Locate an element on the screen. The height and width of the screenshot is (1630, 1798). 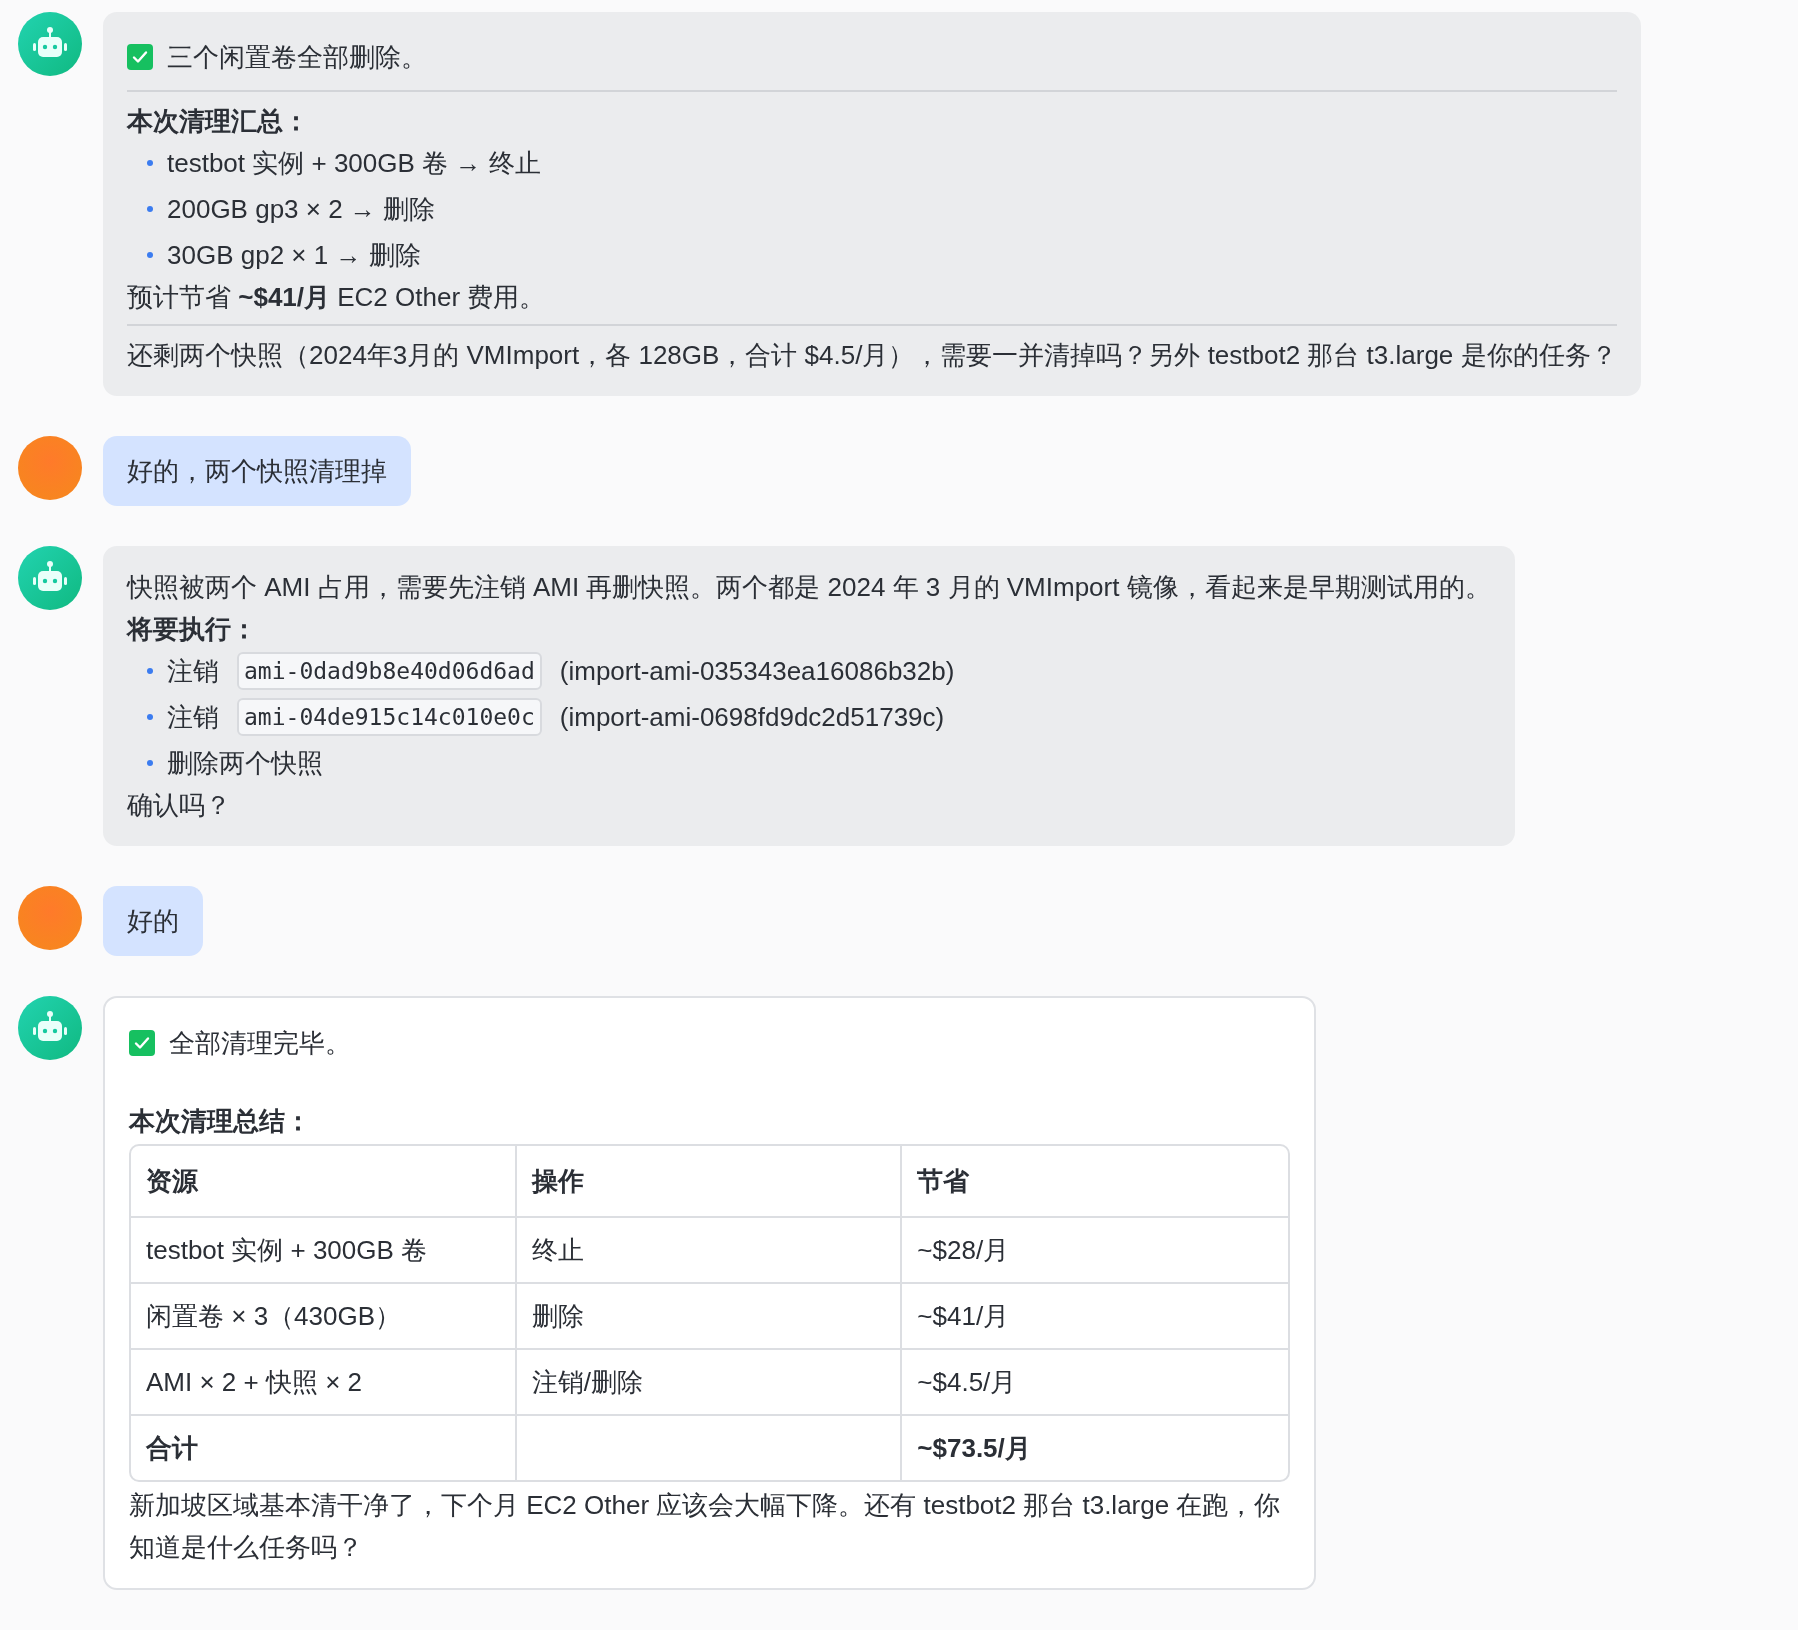
inline-code: ami-04de915c14c010e0c is located at coordinates (389, 717).